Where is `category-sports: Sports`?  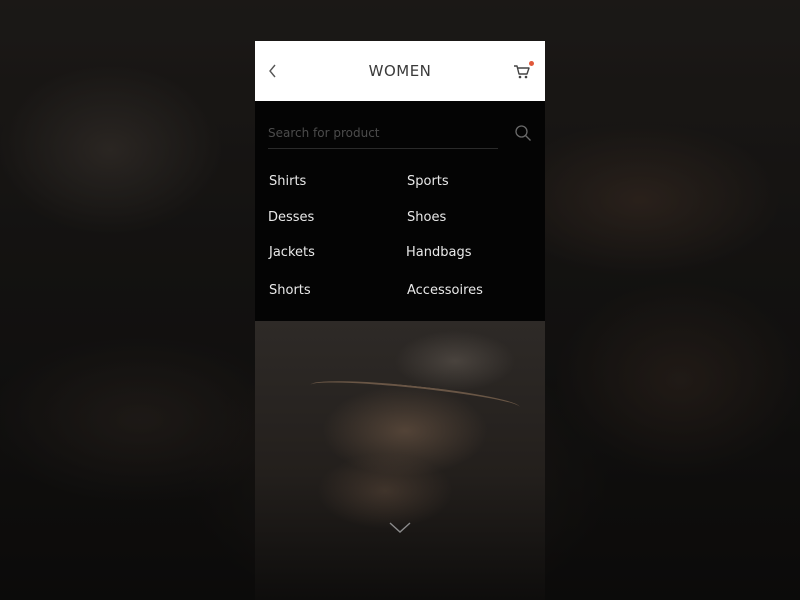
category-sports: Sports is located at coordinates (428, 181).